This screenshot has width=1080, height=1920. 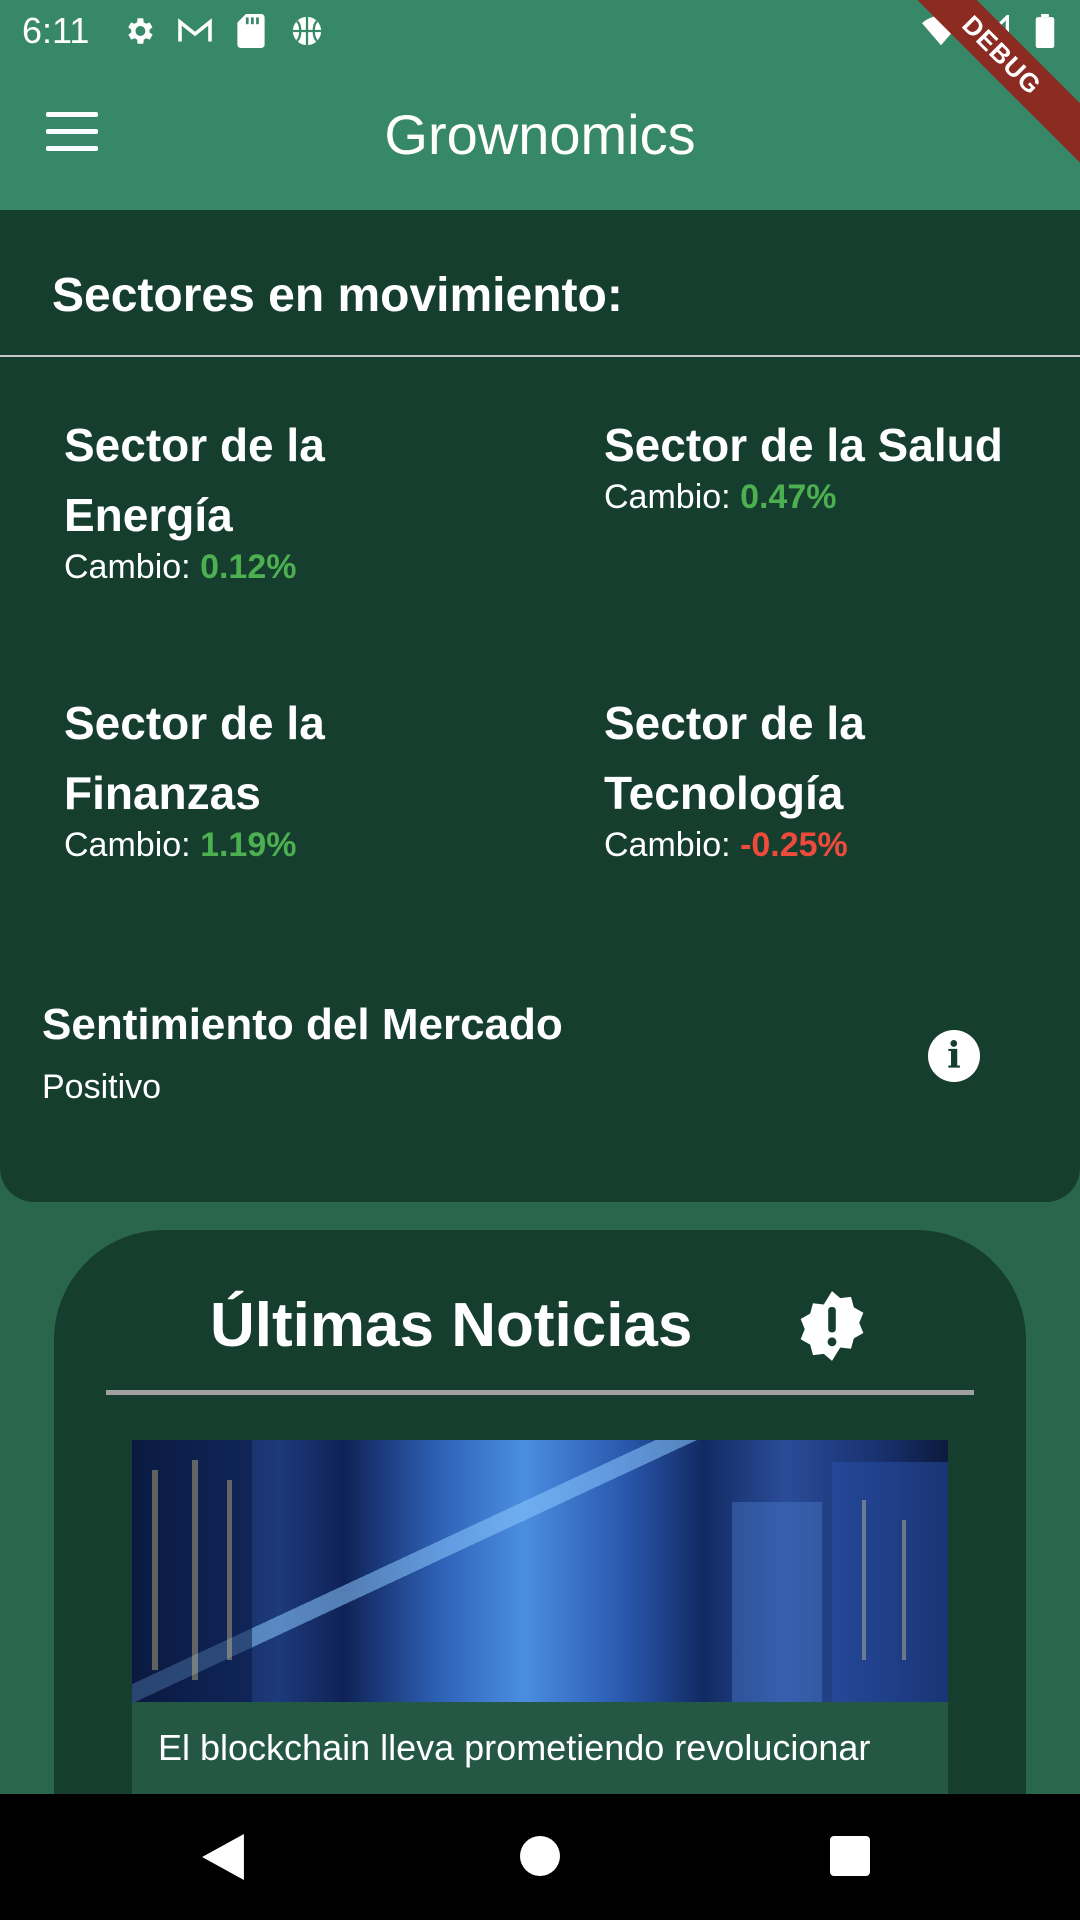 I want to click on change-value: 0.47%, so click(x=788, y=497).